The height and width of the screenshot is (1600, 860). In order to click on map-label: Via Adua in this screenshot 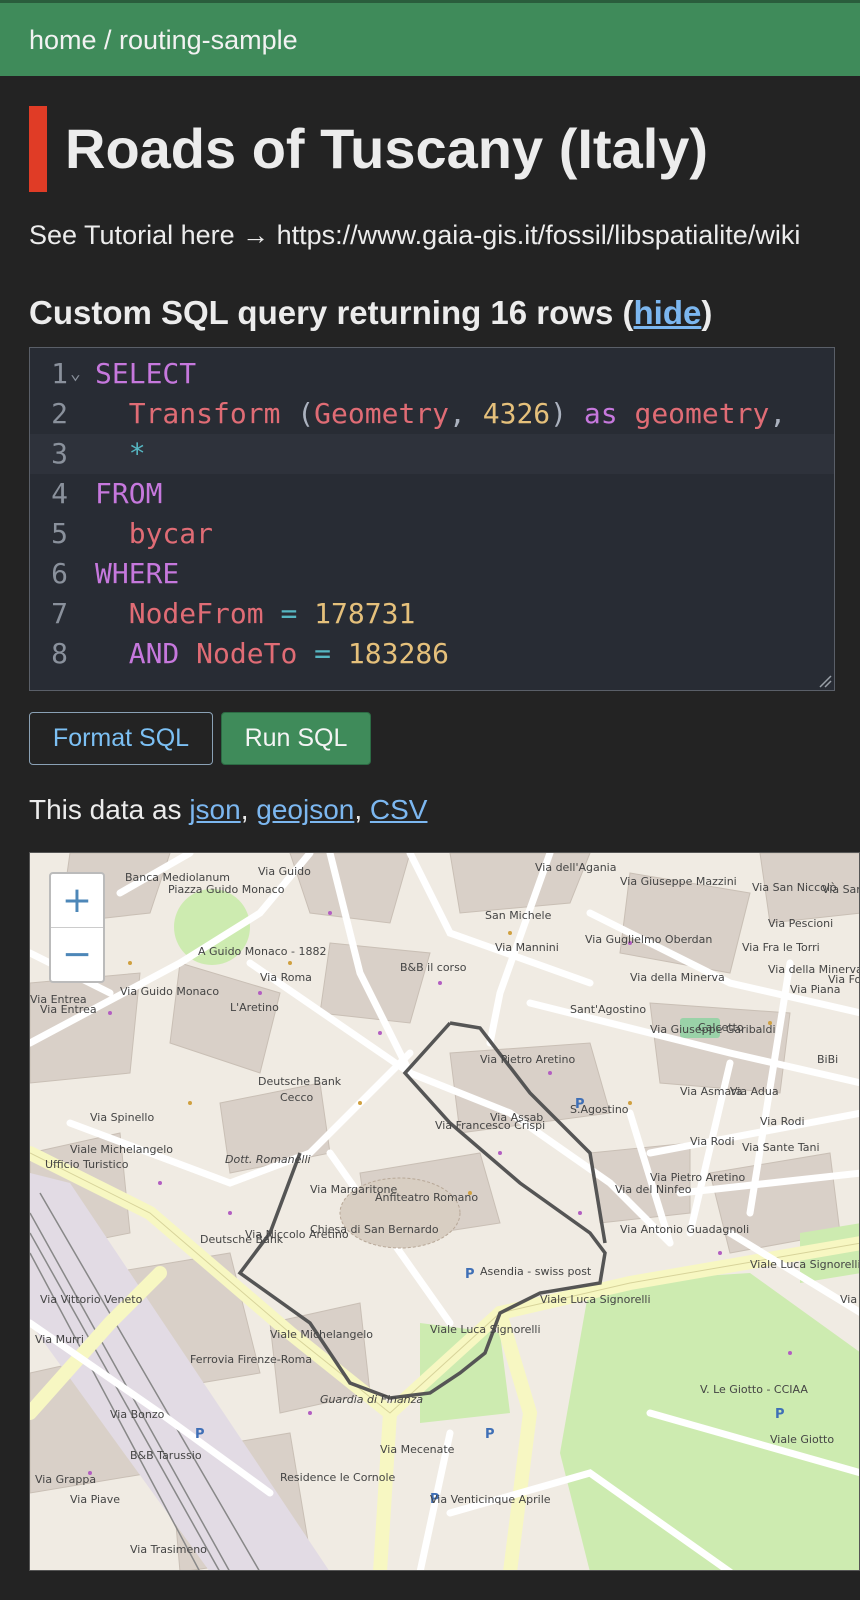, I will do `click(754, 1091)`.